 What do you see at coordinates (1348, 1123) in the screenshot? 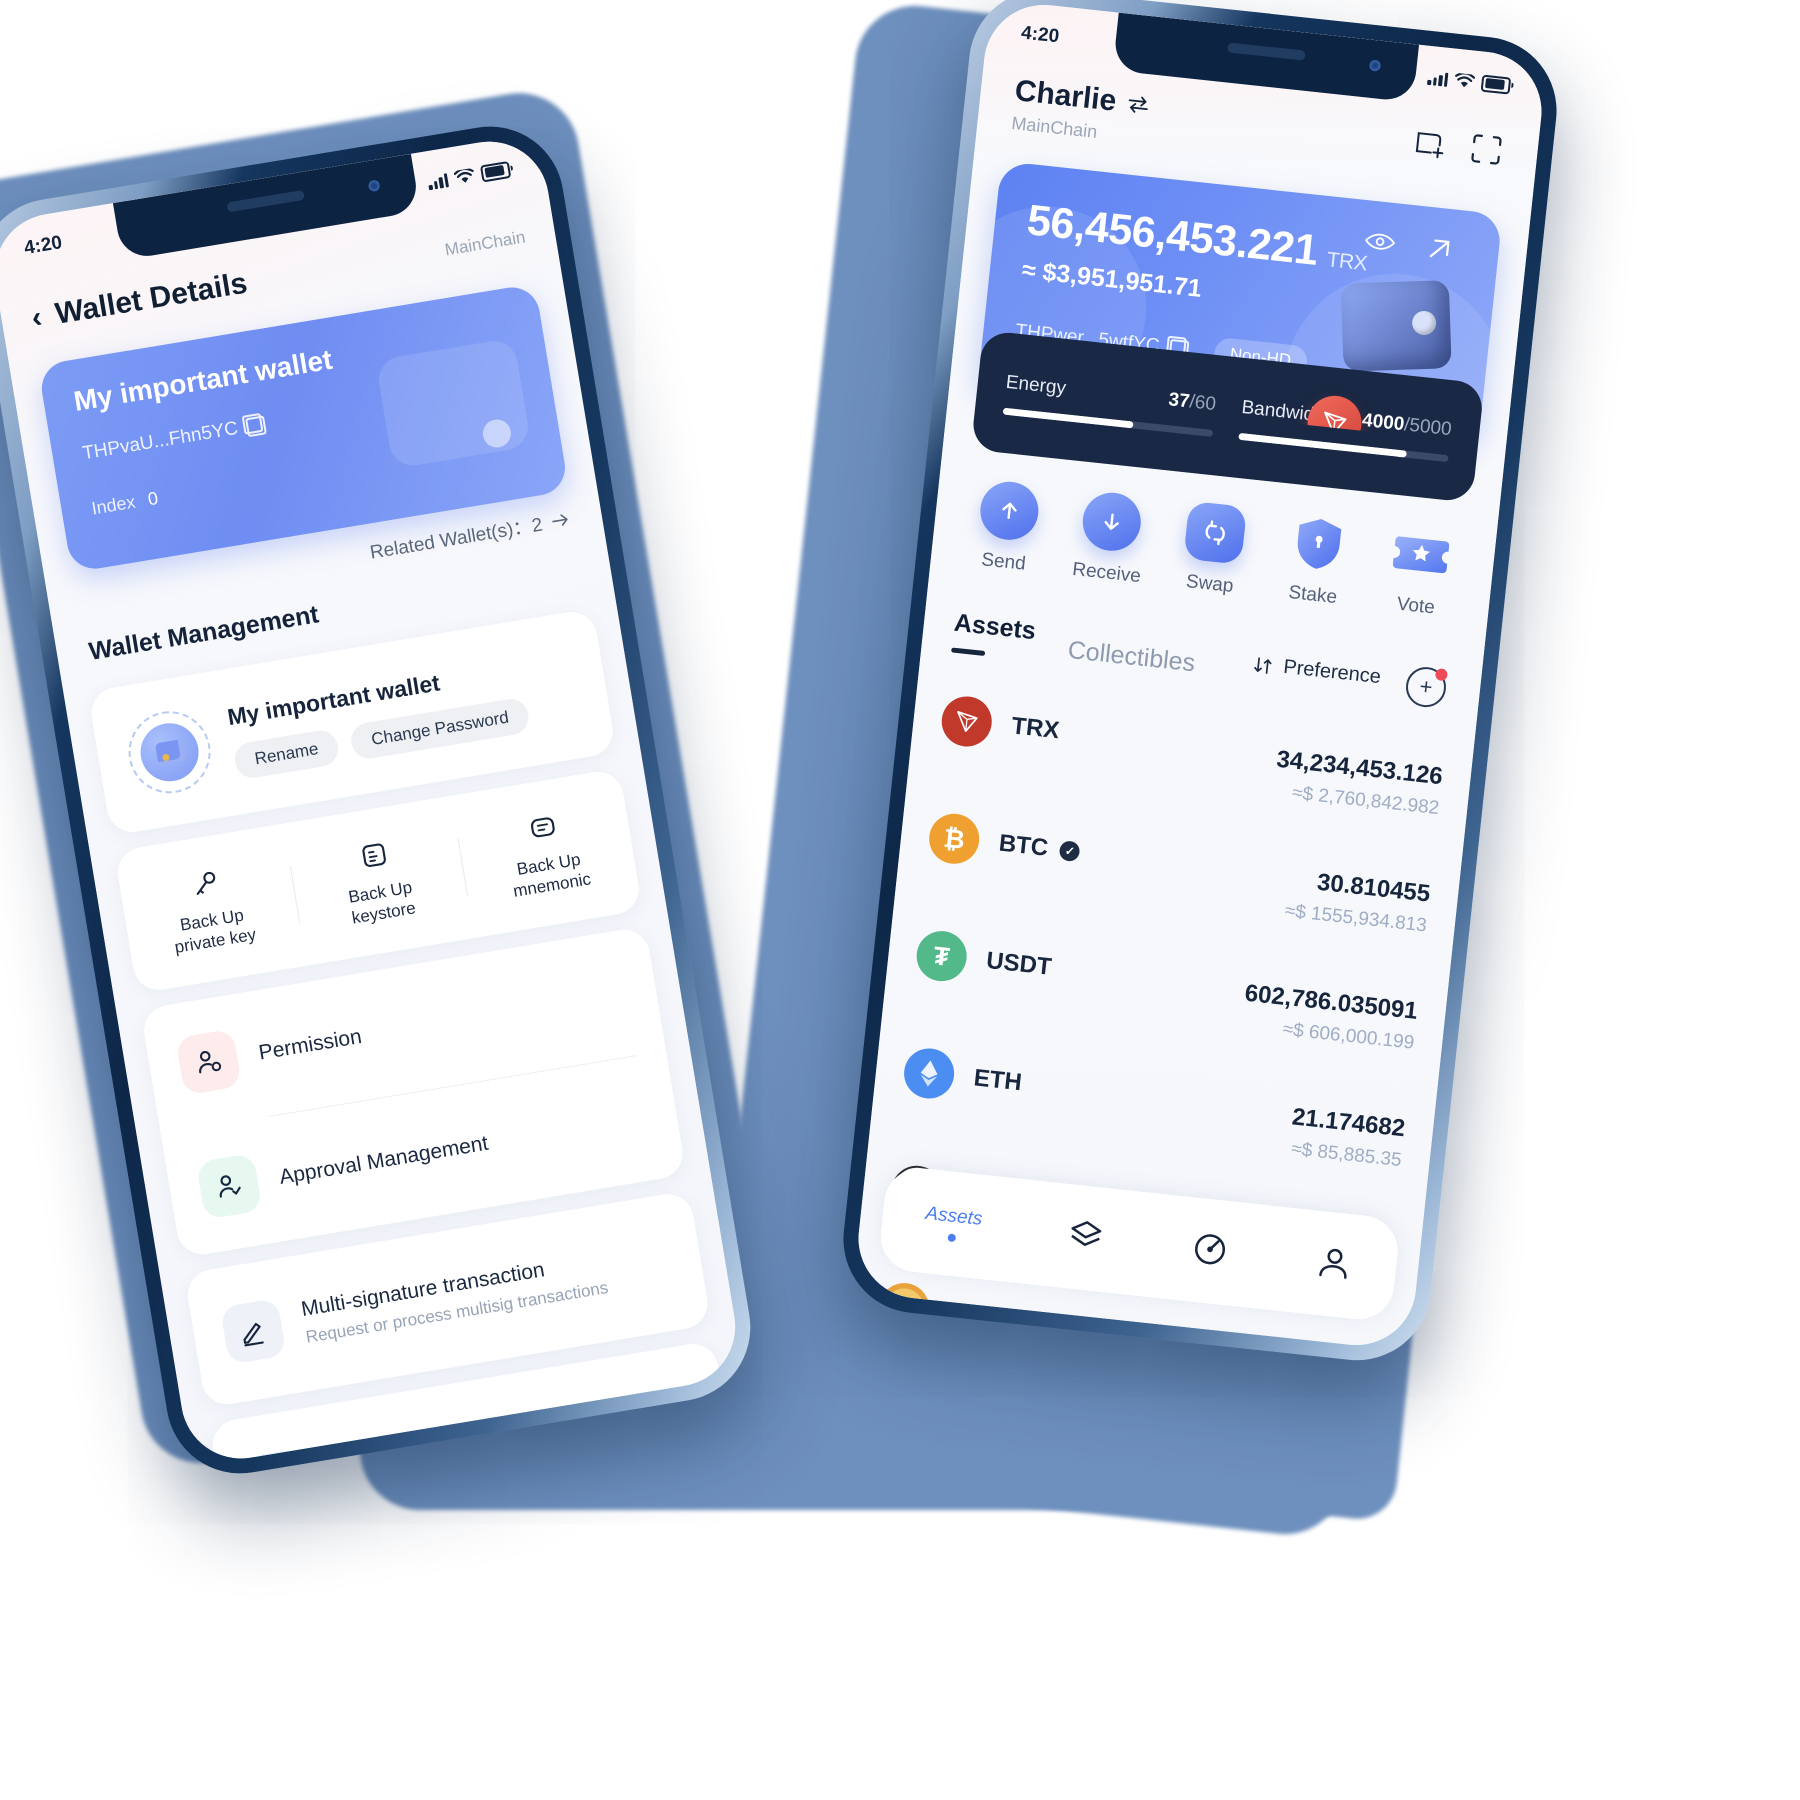
I see `asset-amount: 21.174682` at bounding box center [1348, 1123].